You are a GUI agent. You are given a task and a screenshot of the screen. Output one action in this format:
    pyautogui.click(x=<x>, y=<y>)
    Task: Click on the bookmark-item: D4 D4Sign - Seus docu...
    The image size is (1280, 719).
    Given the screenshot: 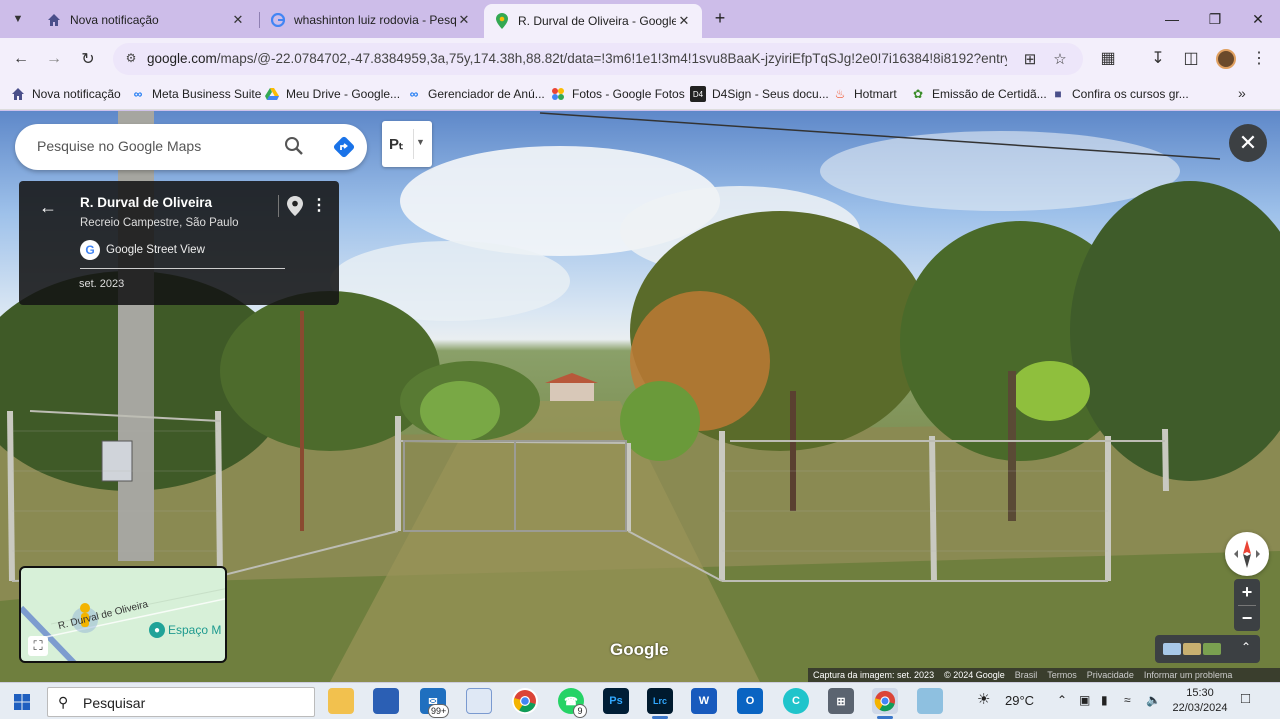 What is the action you would take?
    pyautogui.click(x=759, y=94)
    